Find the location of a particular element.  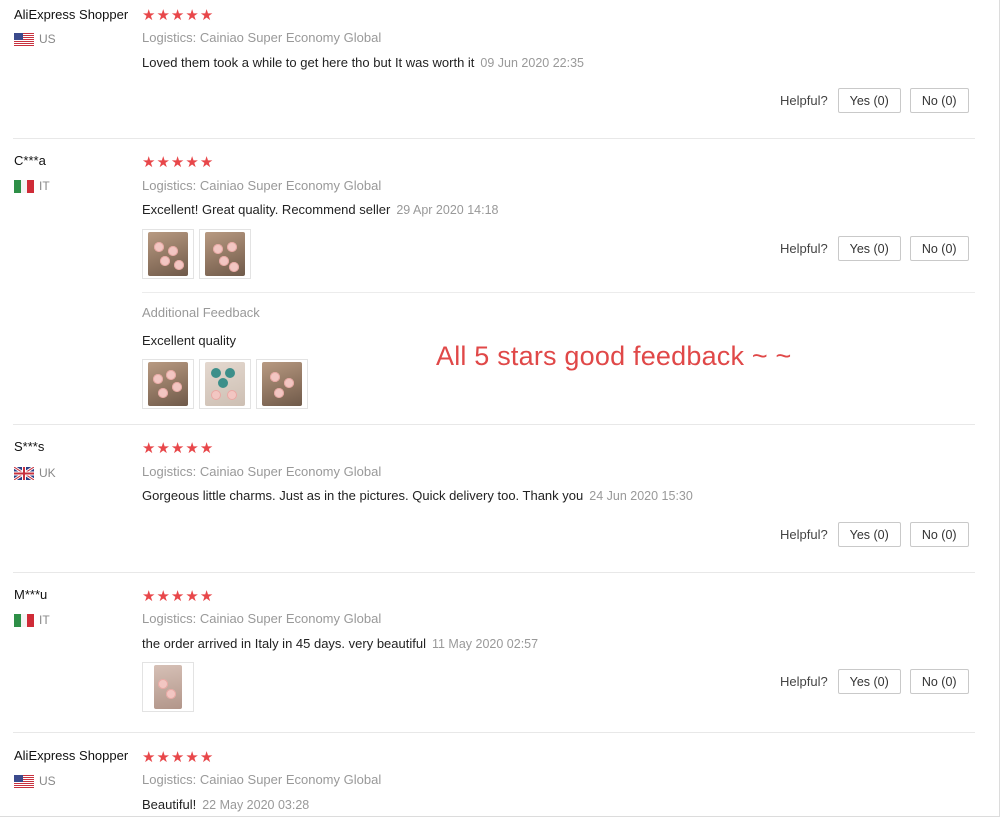

it-flag-icon is located at coordinates (24, 186).